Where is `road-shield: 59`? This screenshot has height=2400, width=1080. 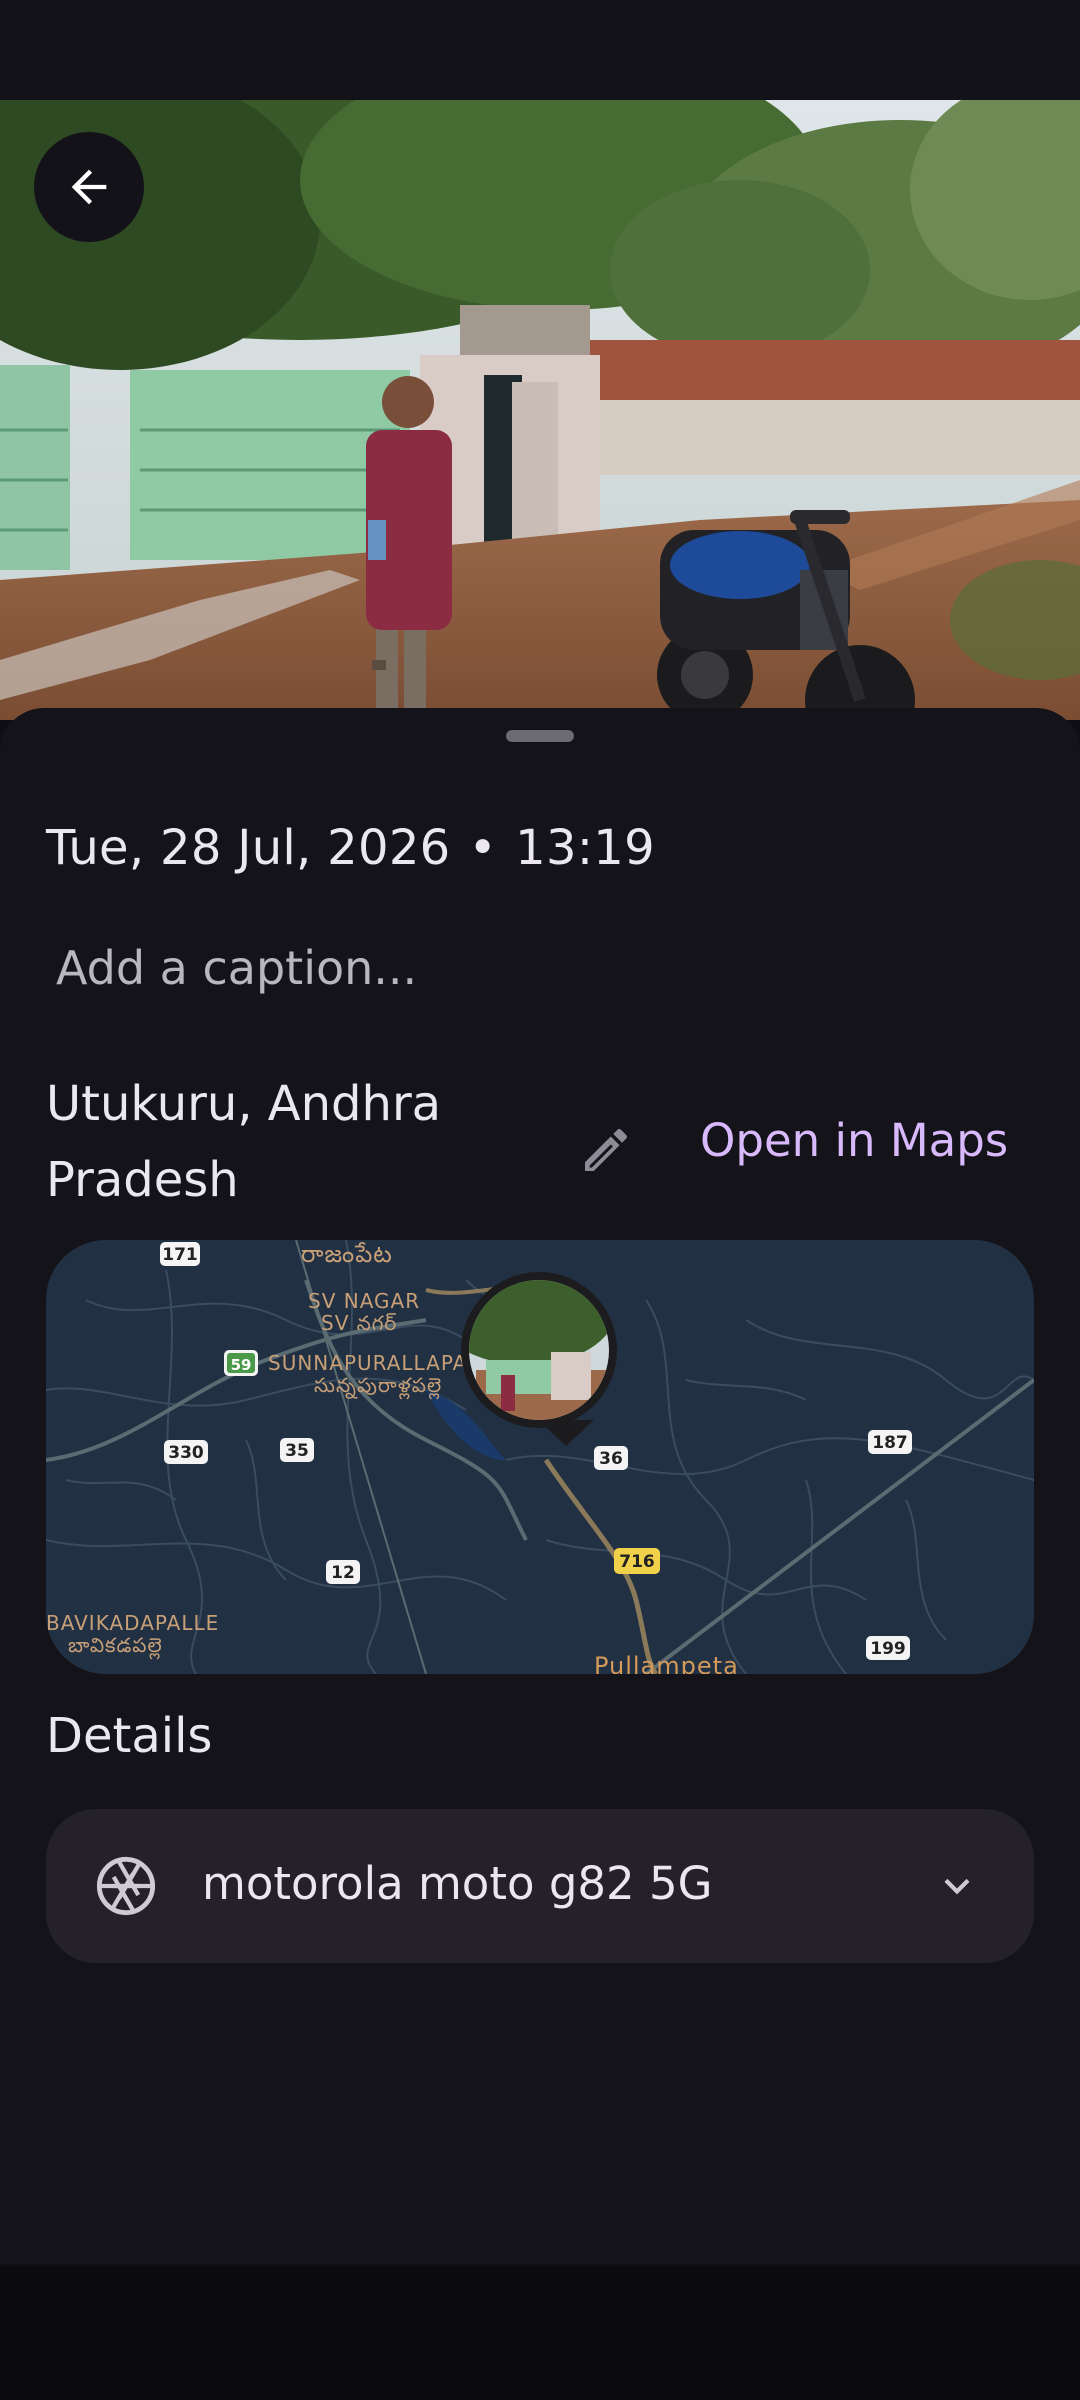 road-shield: 59 is located at coordinates (241, 1365).